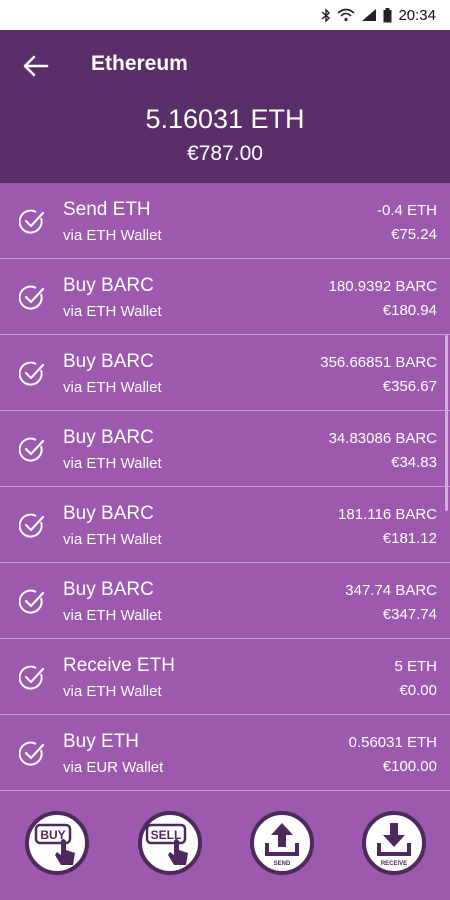 The width and height of the screenshot is (450, 900). Describe the element at coordinates (225, 221) in the screenshot. I see `transaction-row: Send ETH via ETH Wallet -0.4 ETH €75.24` at that location.